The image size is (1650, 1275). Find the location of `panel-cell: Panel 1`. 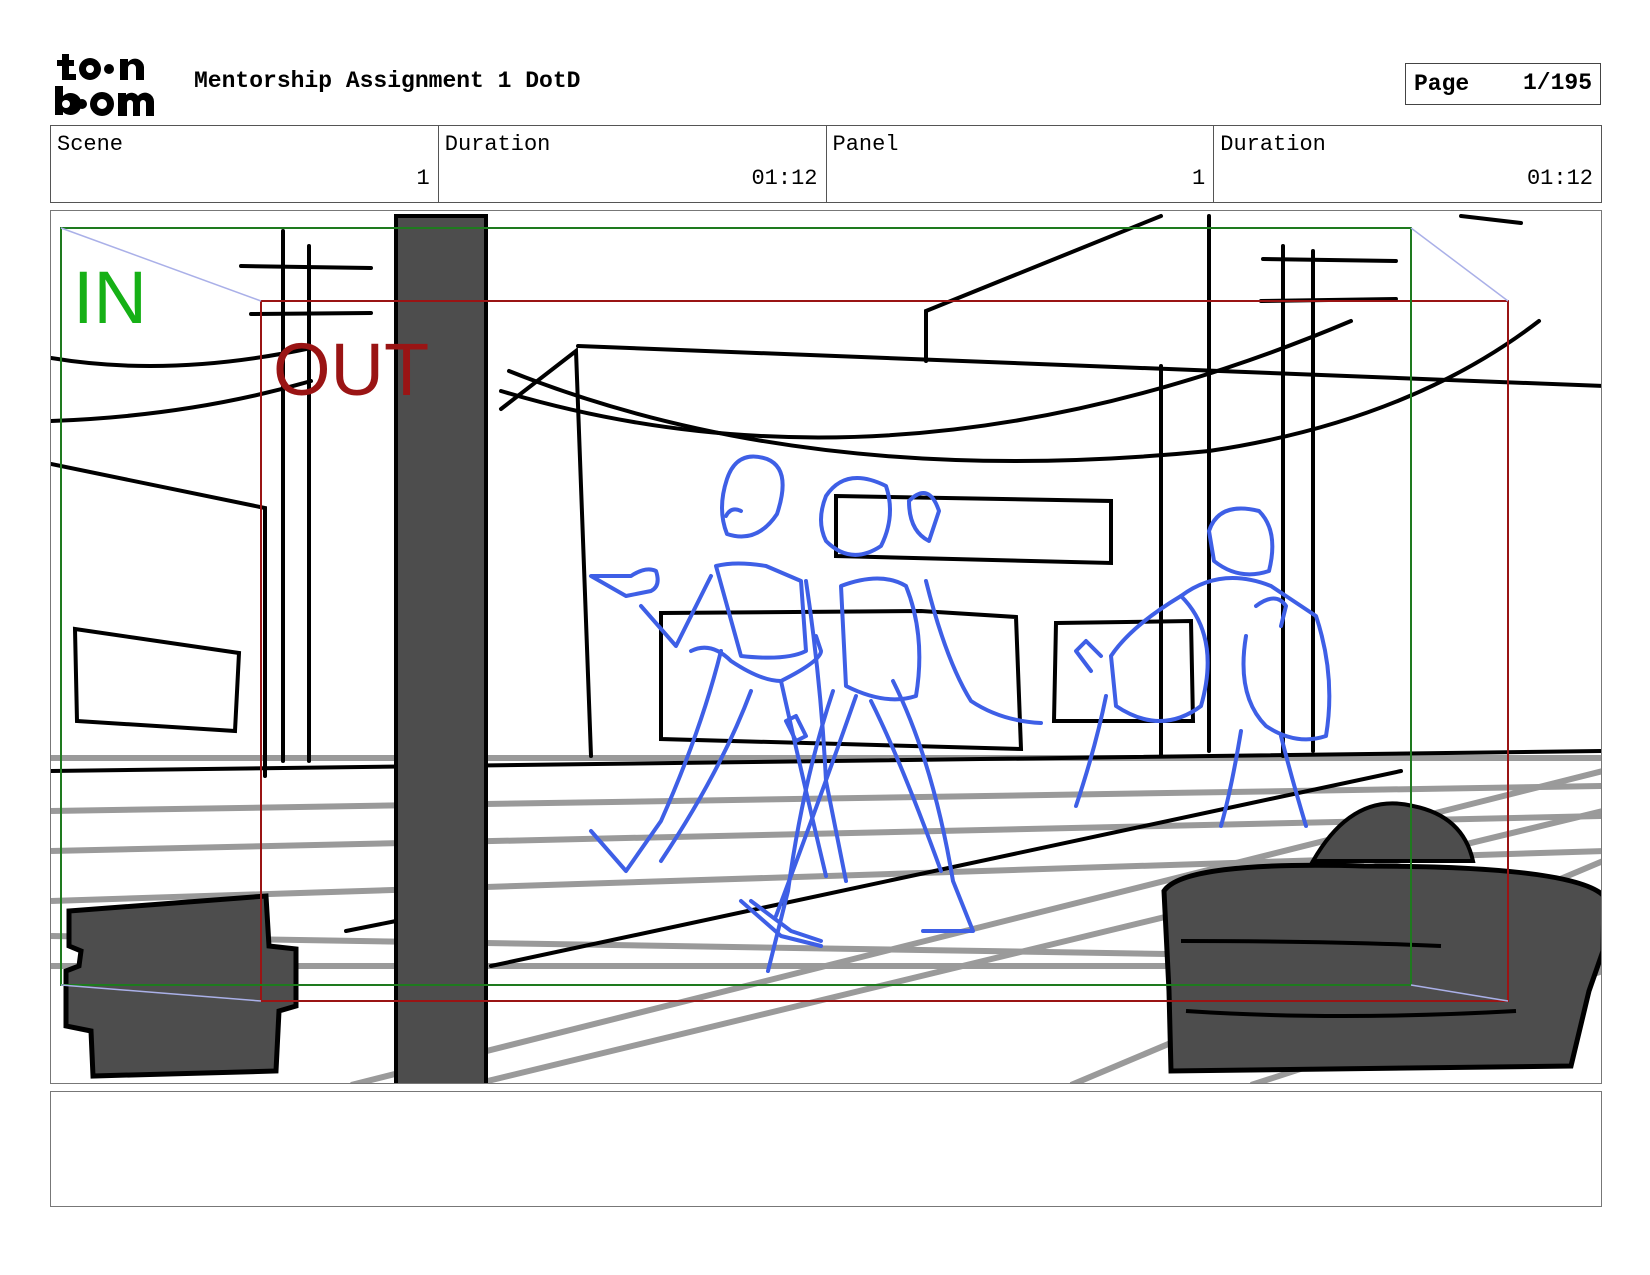

panel-cell: Panel 1 is located at coordinates (1021, 164).